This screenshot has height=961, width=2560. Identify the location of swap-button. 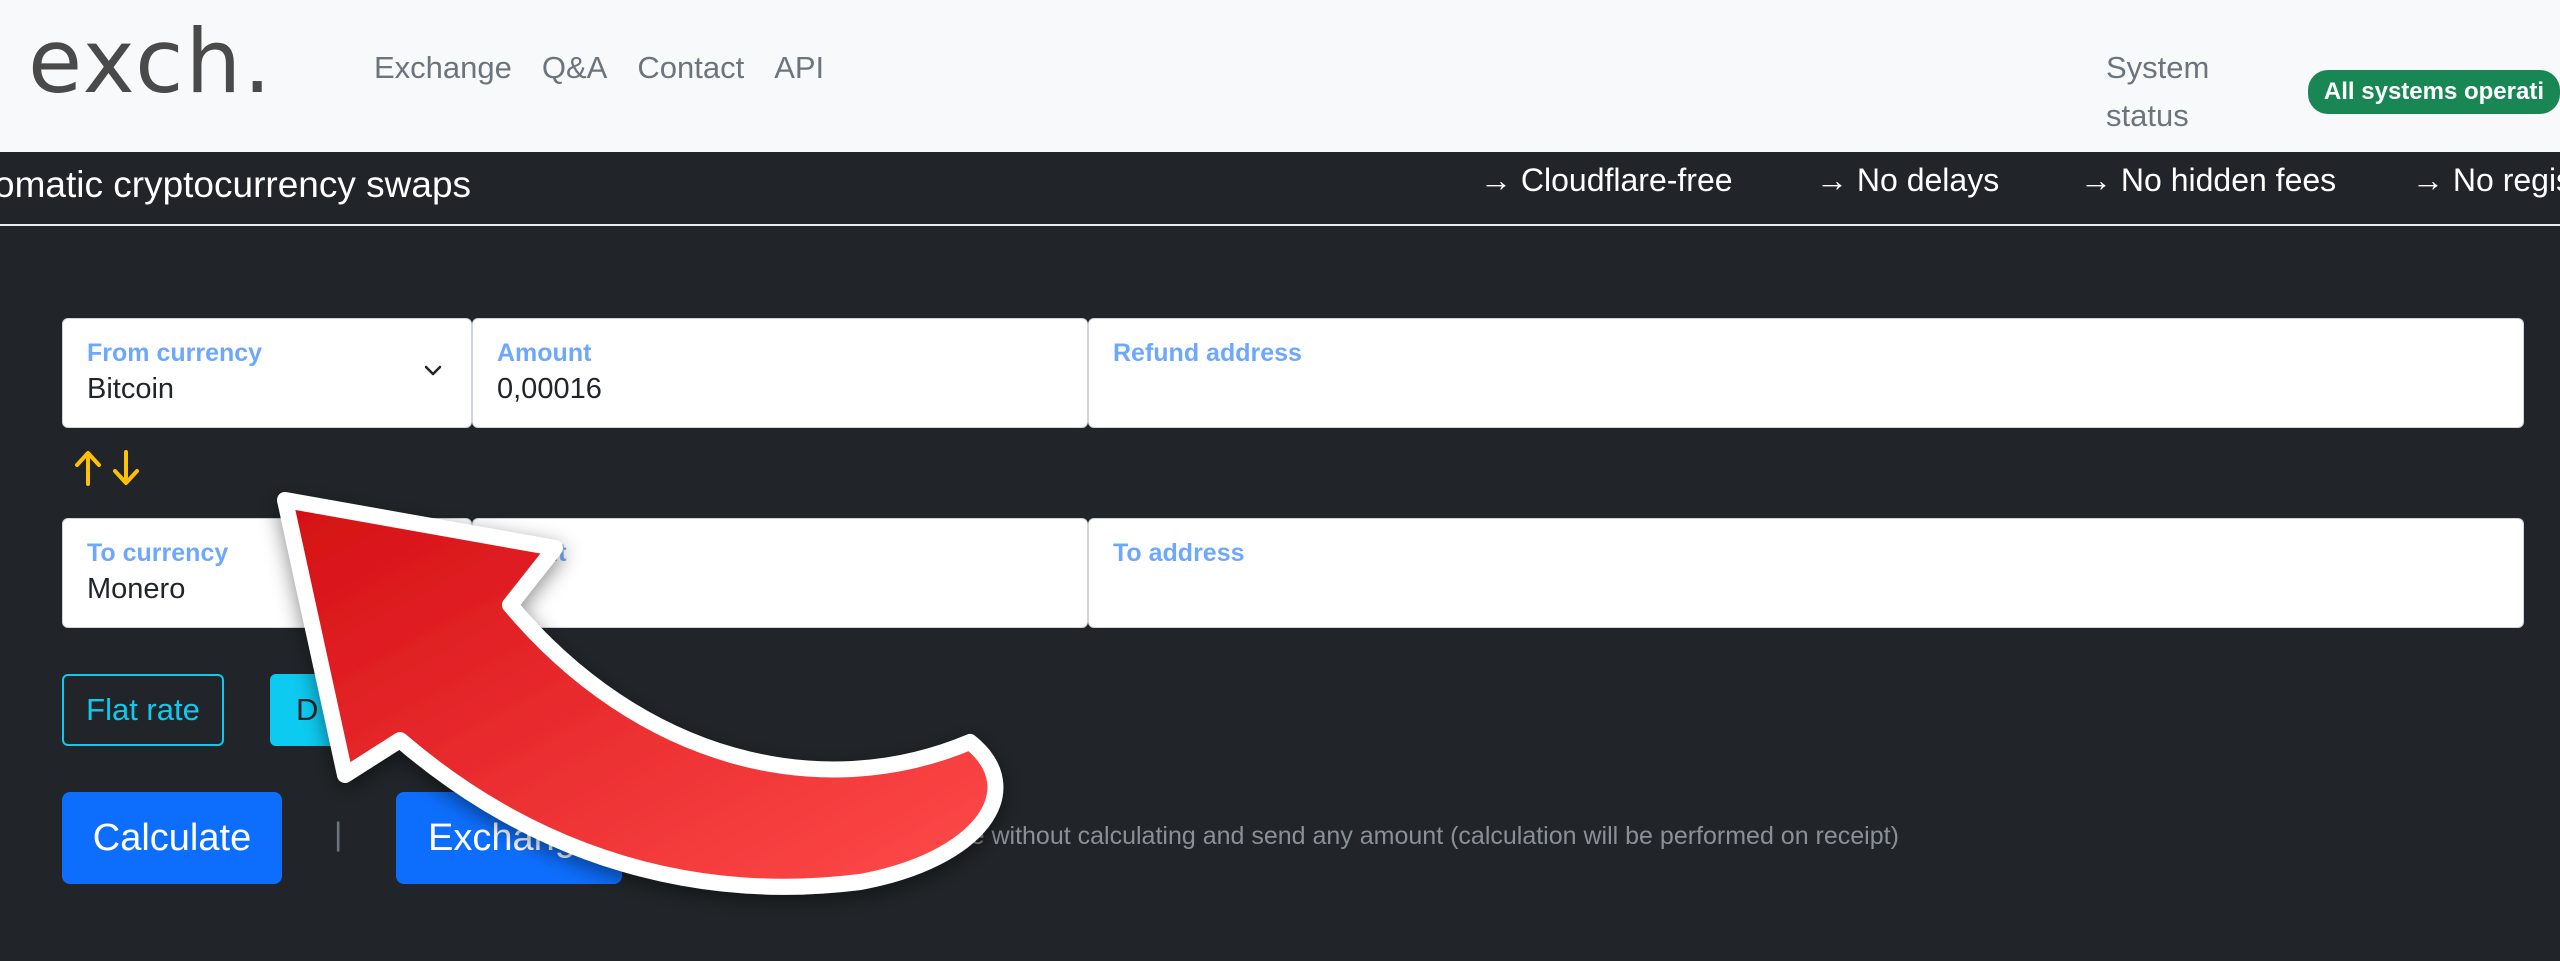
(107, 468).